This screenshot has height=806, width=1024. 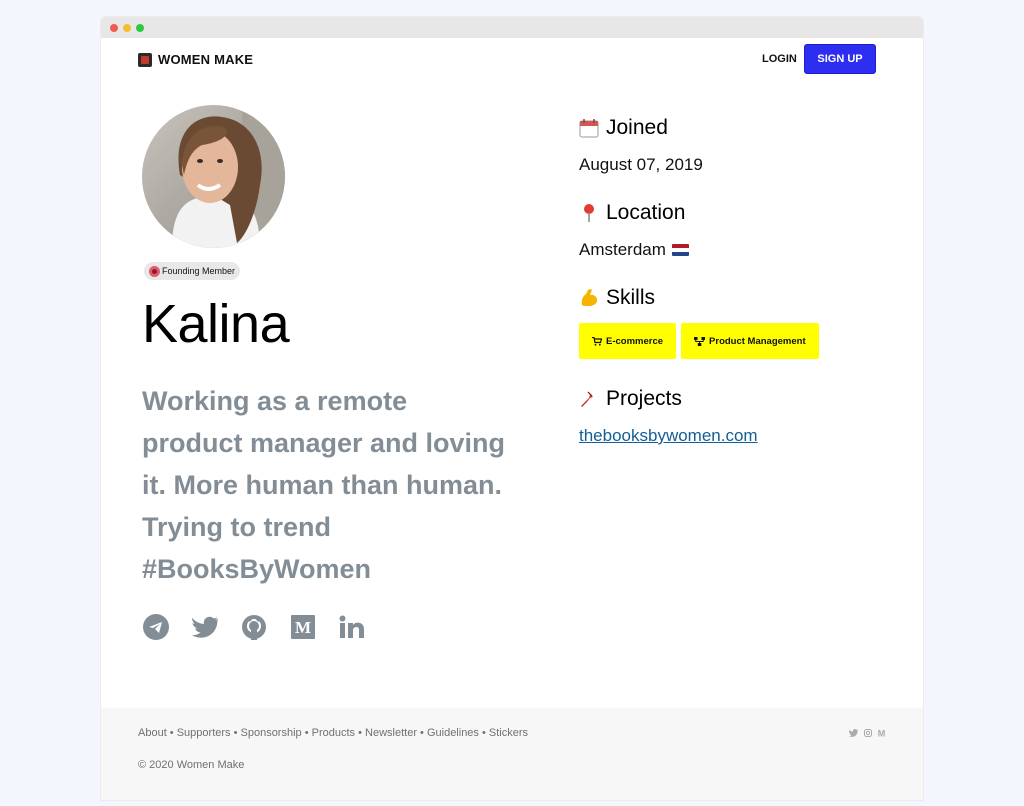 I want to click on footer-link-about: About, so click(x=152, y=733).